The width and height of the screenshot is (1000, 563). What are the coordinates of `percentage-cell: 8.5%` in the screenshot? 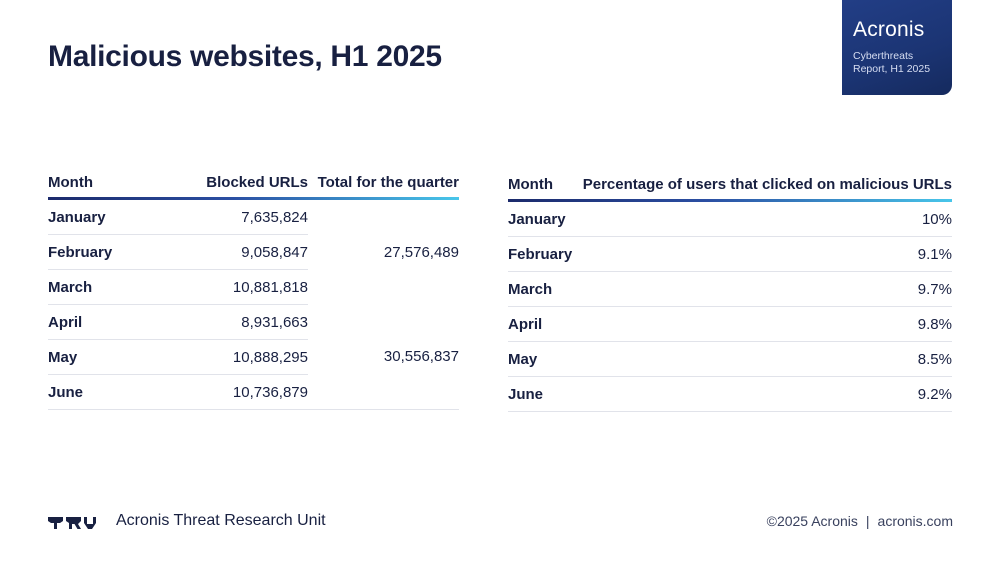 It's located at (767, 359).